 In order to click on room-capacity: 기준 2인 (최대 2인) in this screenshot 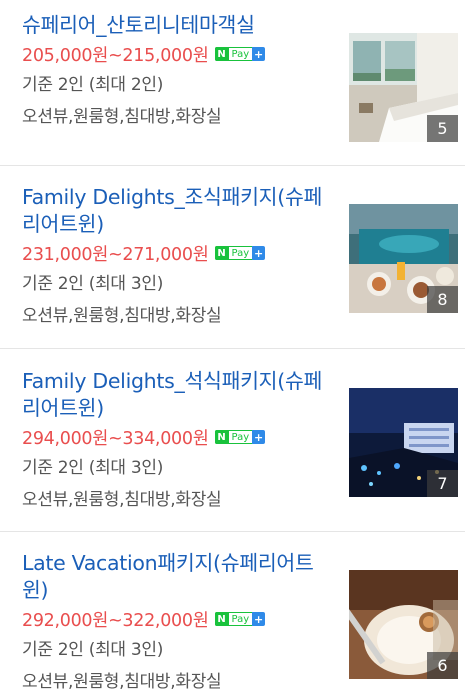, I will do `click(93, 85)`.